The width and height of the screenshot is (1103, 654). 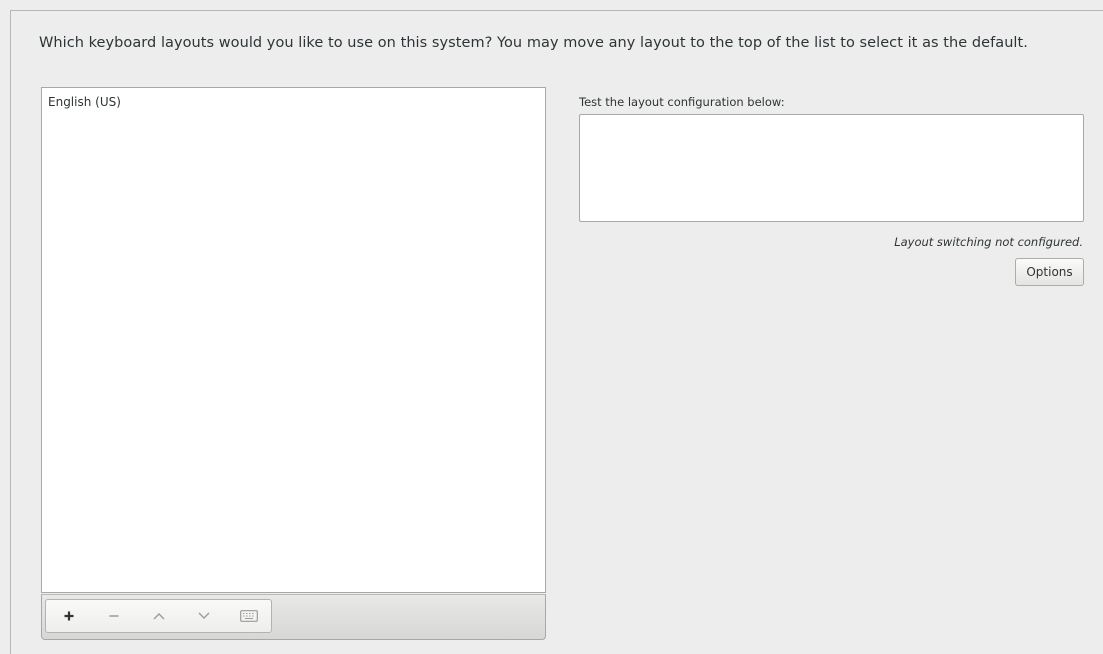 What do you see at coordinates (988, 242) in the screenshot?
I see `layout-switching-status: Layout switching not configured.` at bounding box center [988, 242].